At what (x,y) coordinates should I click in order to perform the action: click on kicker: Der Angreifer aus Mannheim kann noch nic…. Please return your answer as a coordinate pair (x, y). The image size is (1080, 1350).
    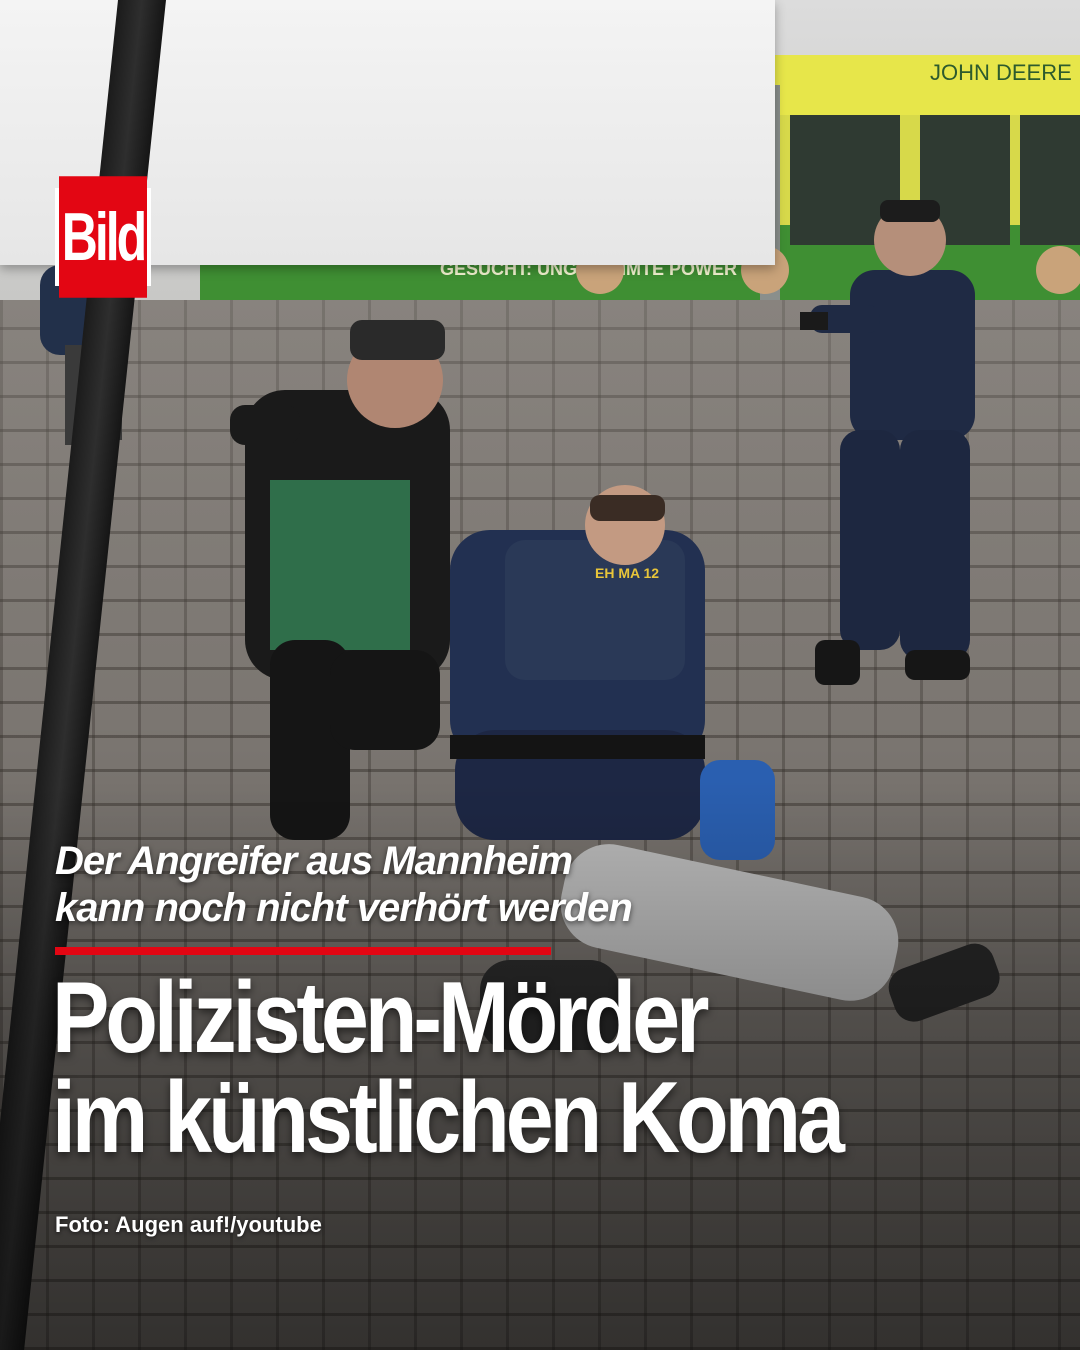
    Looking at the image, I should click on (435, 885).